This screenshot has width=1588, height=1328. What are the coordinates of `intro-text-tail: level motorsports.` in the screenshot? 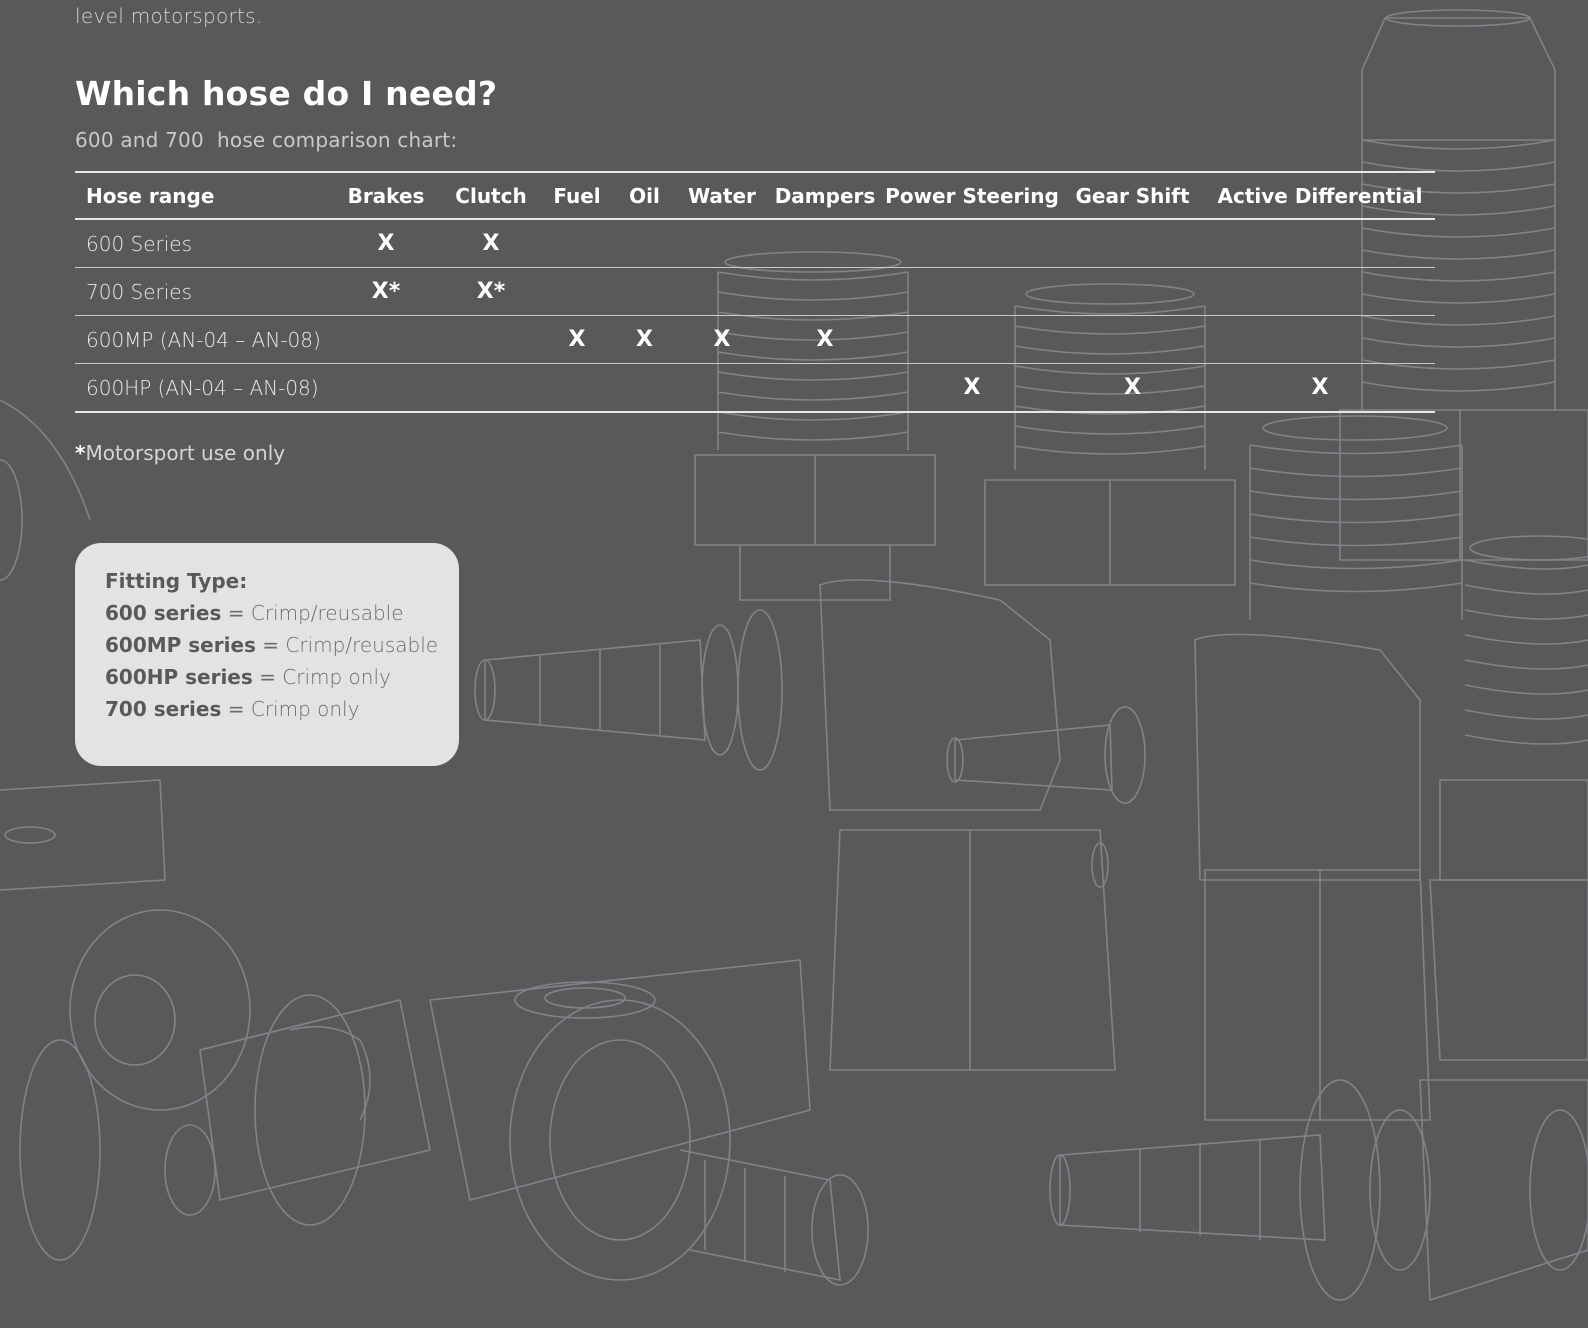 It's located at (169, 16).